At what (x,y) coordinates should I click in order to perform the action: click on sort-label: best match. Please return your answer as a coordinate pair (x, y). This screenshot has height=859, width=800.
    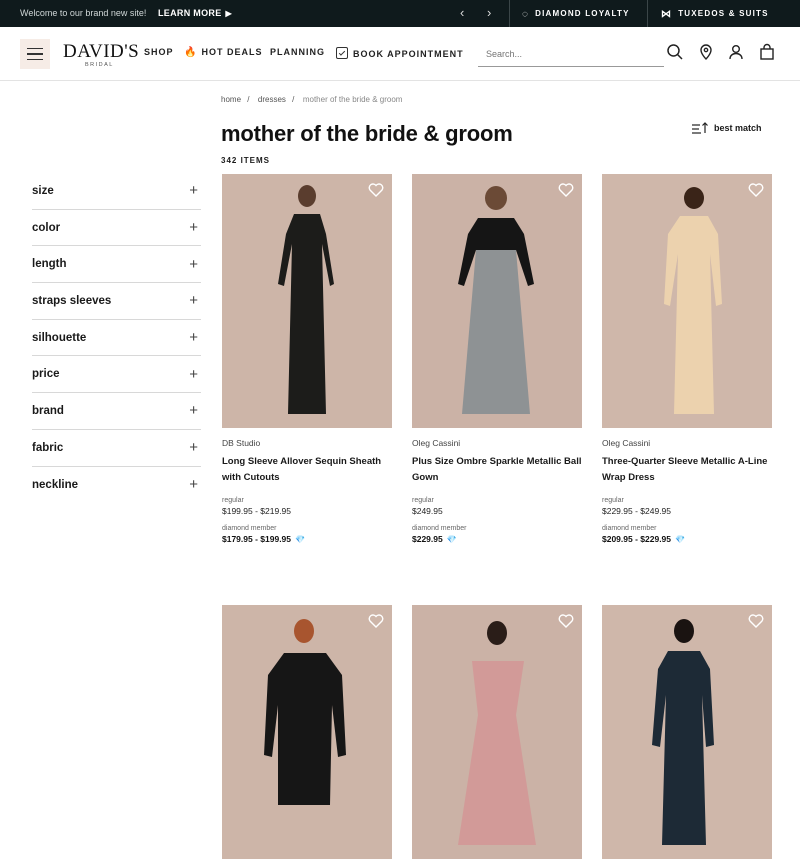
    Looking at the image, I should click on (738, 128).